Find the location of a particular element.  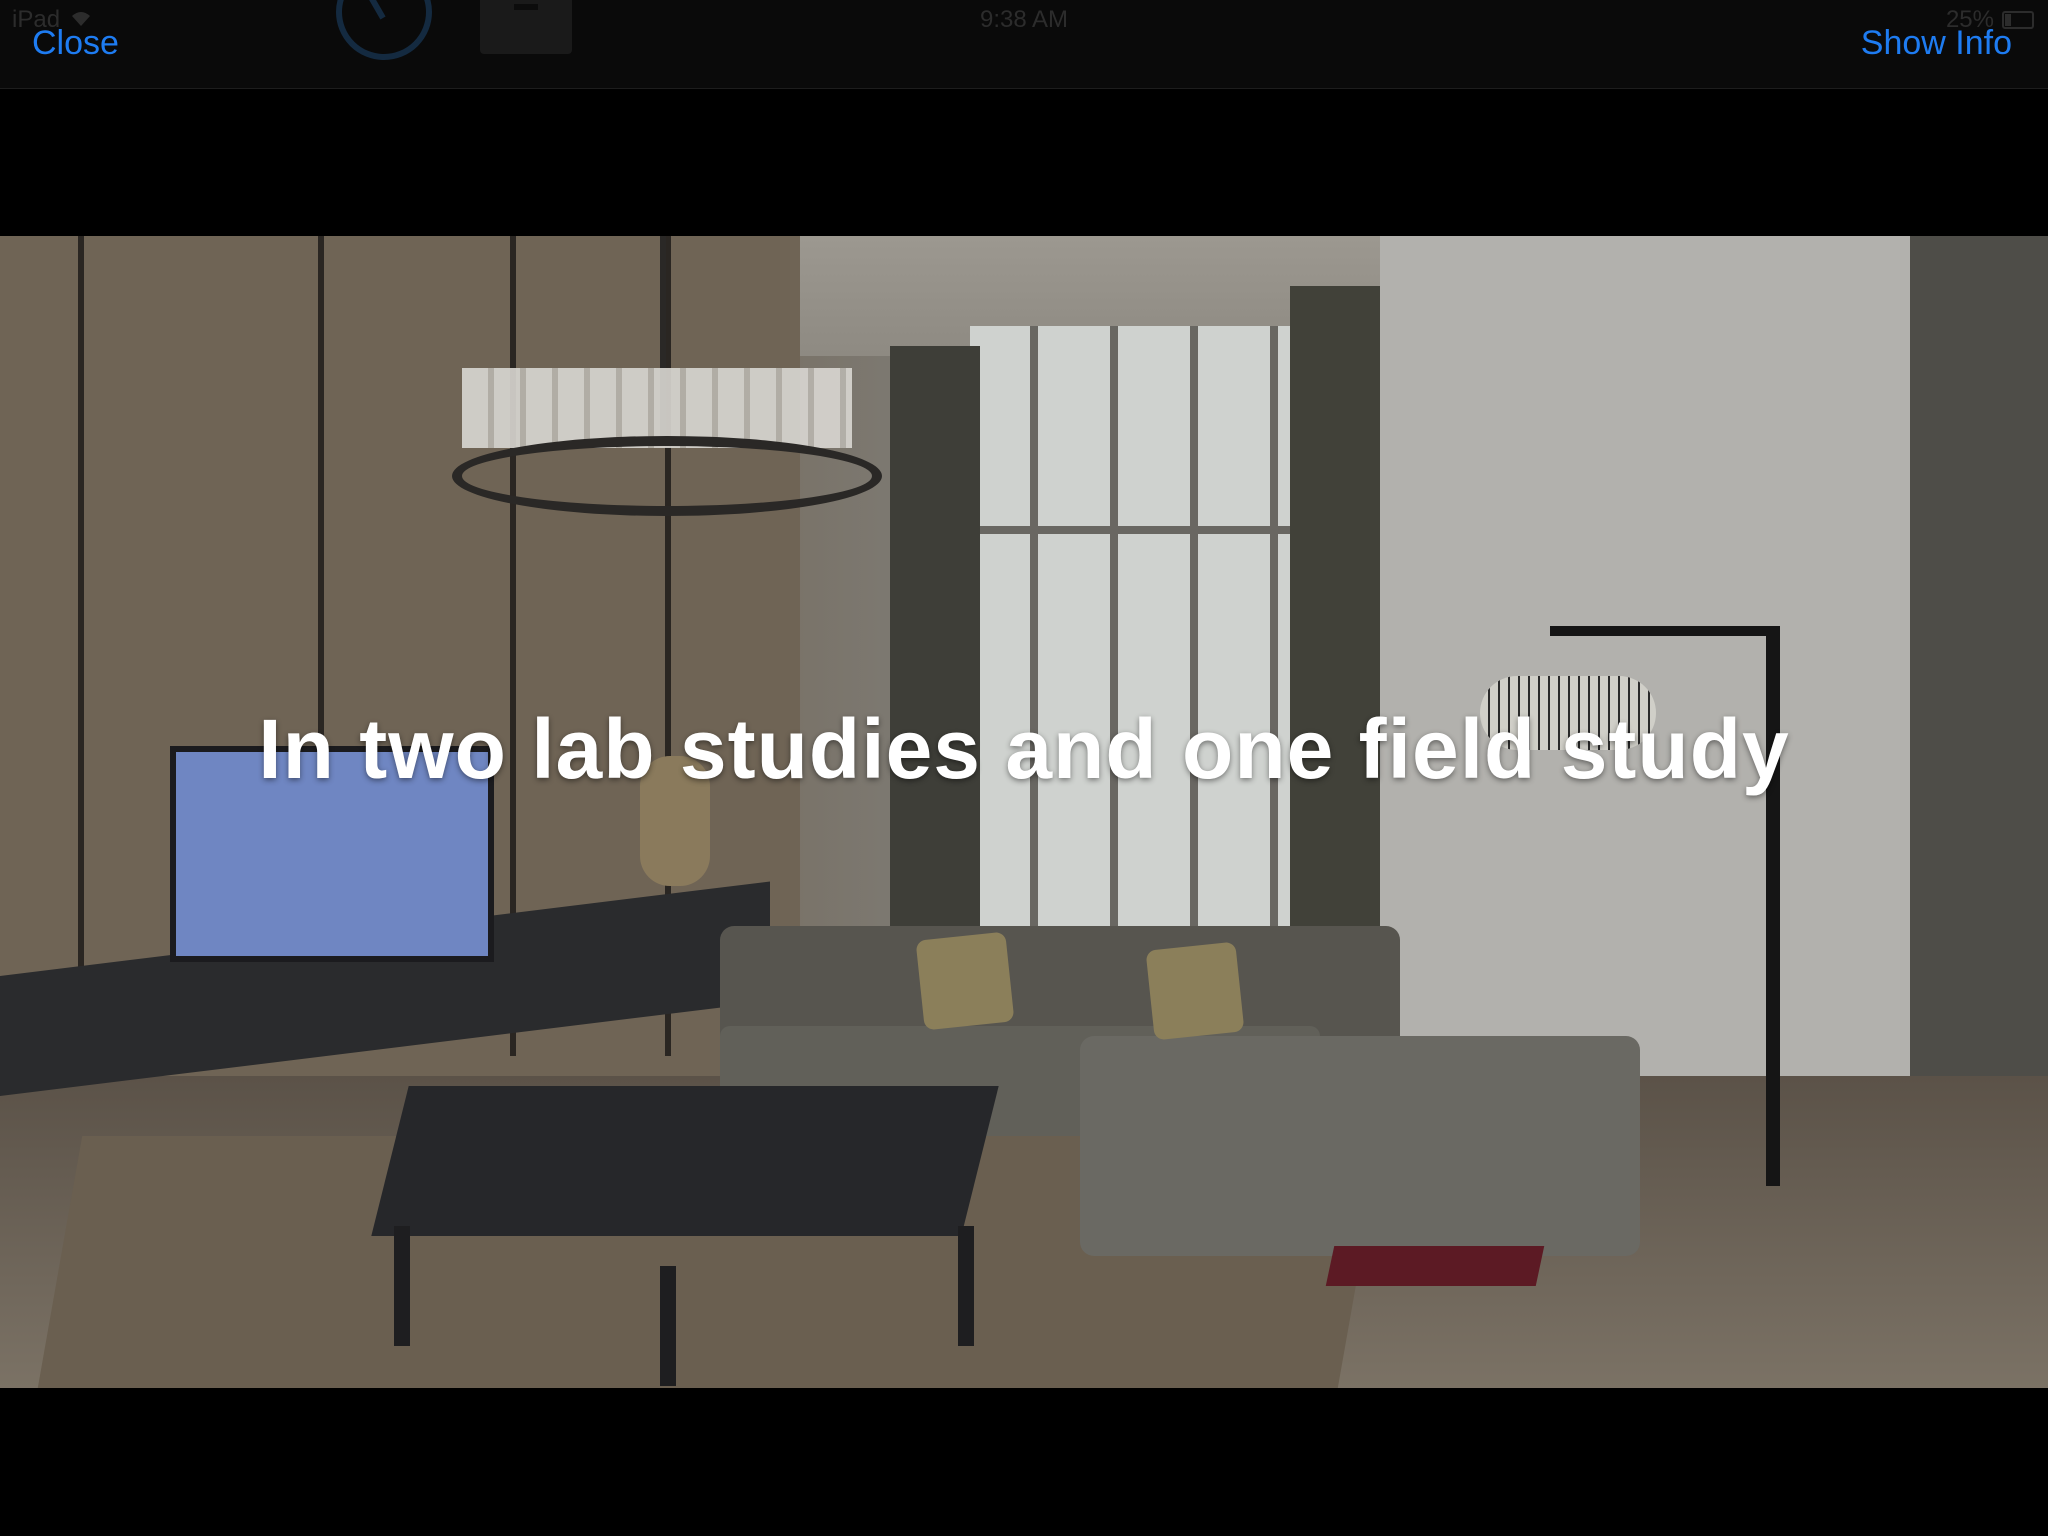

sofa-chaise is located at coordinates (1360, 1146).